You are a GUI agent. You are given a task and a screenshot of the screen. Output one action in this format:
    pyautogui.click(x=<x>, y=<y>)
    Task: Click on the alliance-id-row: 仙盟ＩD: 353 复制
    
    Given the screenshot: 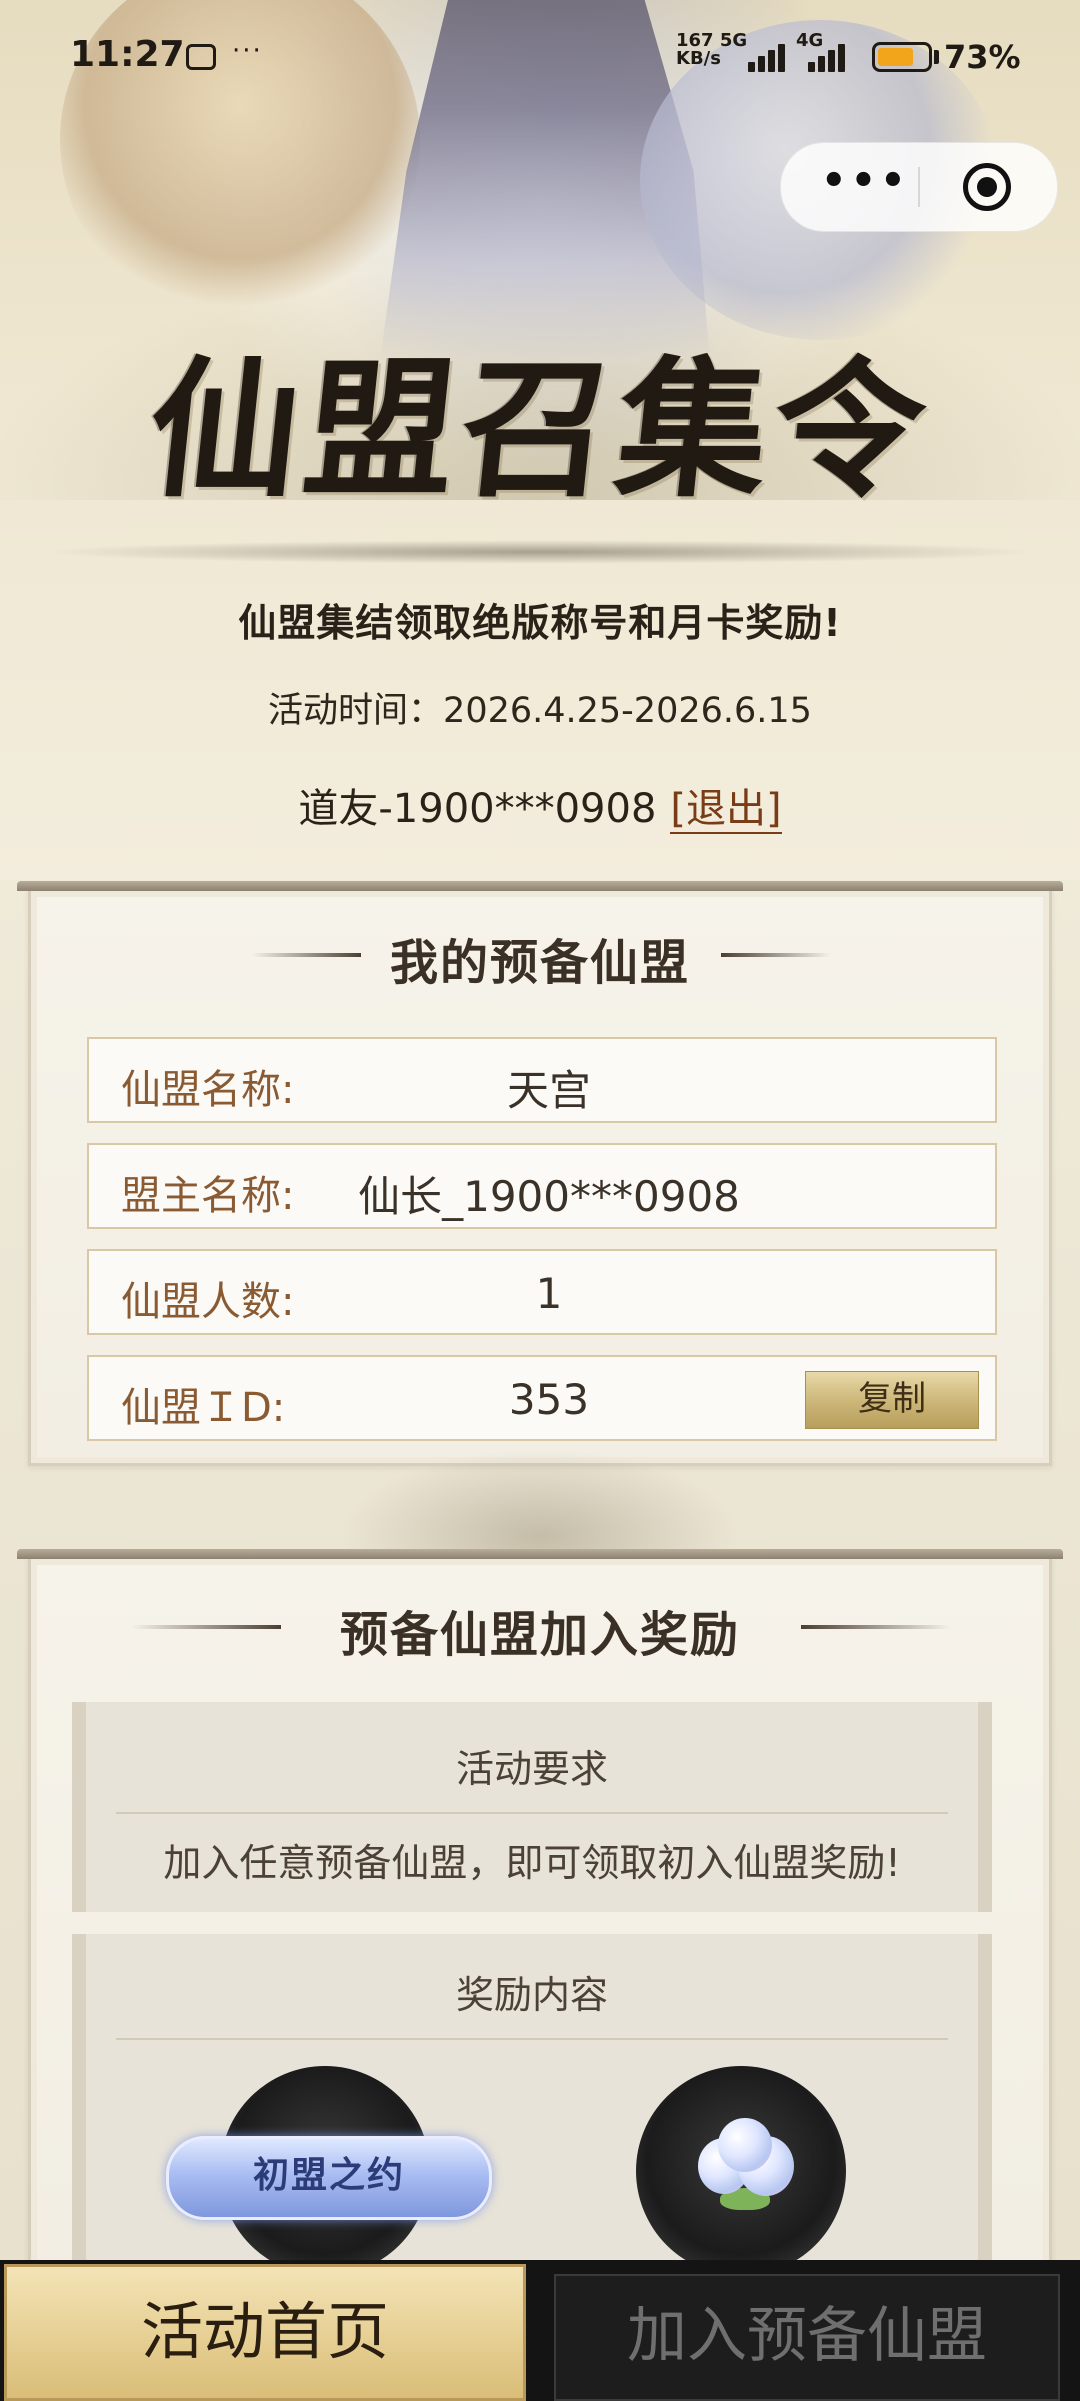 What is the action you would take?
    pyautogui.click(x=542, y=1398)
    